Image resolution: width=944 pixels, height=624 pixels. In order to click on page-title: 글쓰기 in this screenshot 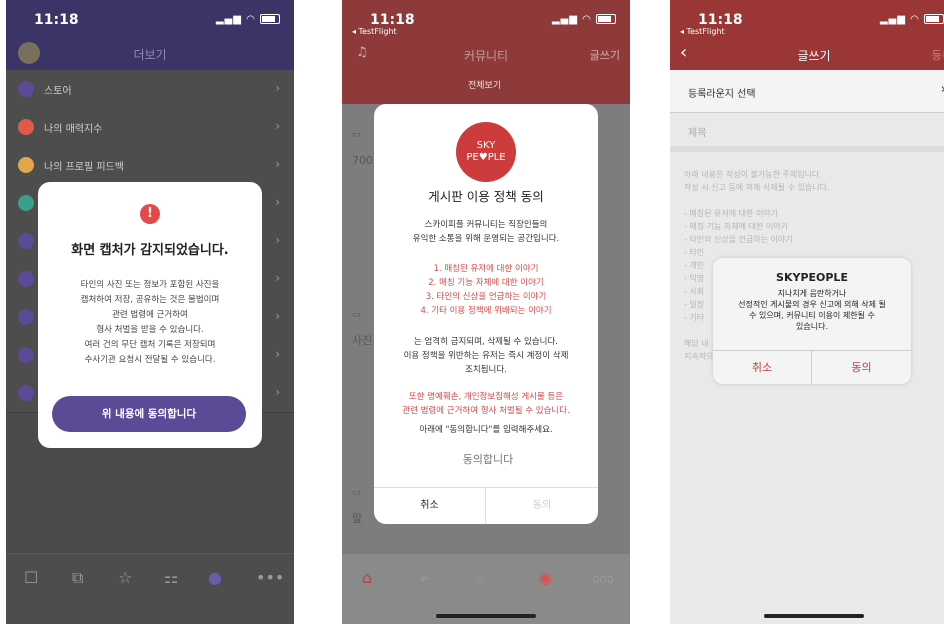, I will do `click(814, 56)`.